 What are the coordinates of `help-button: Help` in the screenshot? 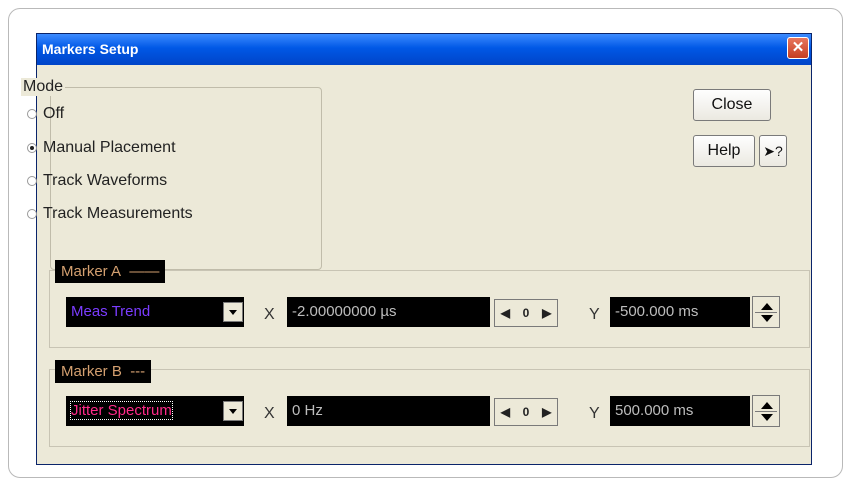 It's located at (724, 151).